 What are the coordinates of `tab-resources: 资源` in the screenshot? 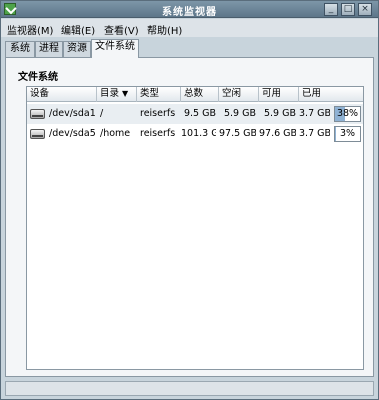 It's located at (77, 49).